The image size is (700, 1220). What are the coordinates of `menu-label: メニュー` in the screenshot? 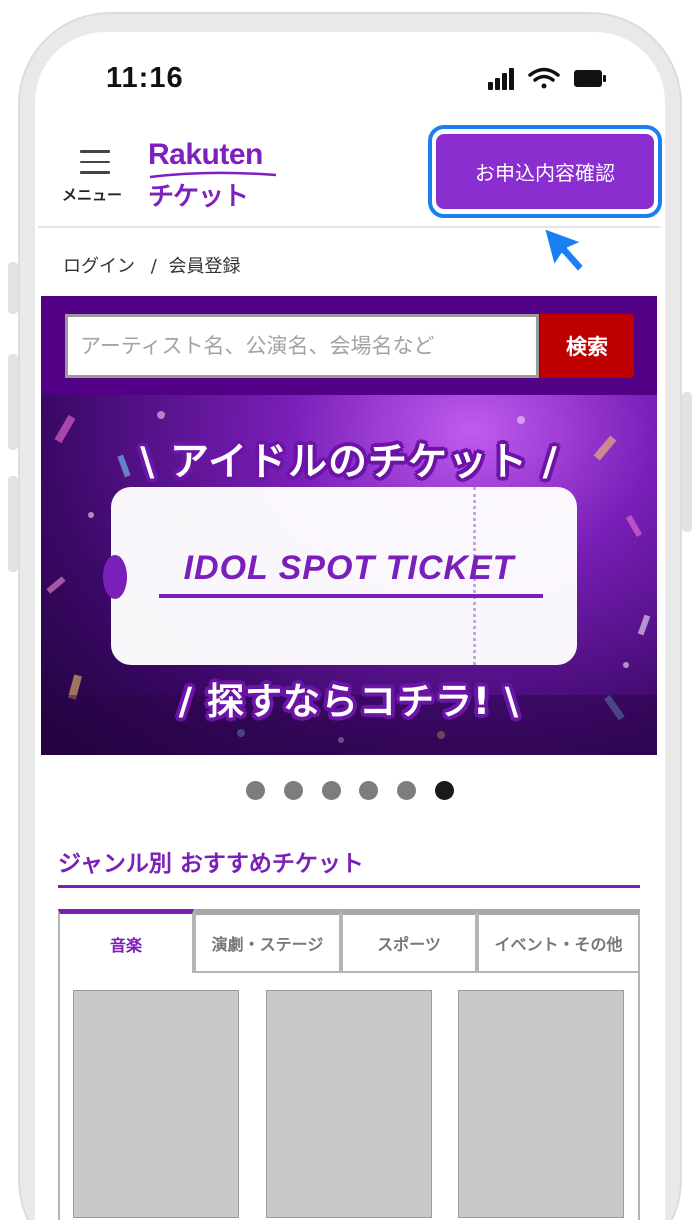 It's located at (92, 195).